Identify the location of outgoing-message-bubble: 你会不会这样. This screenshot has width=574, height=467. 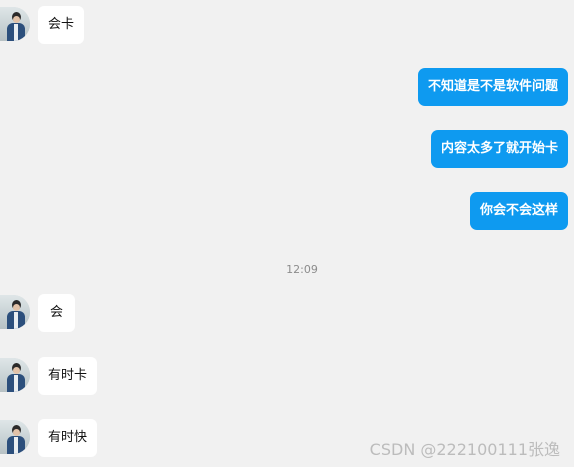
(518, 211).